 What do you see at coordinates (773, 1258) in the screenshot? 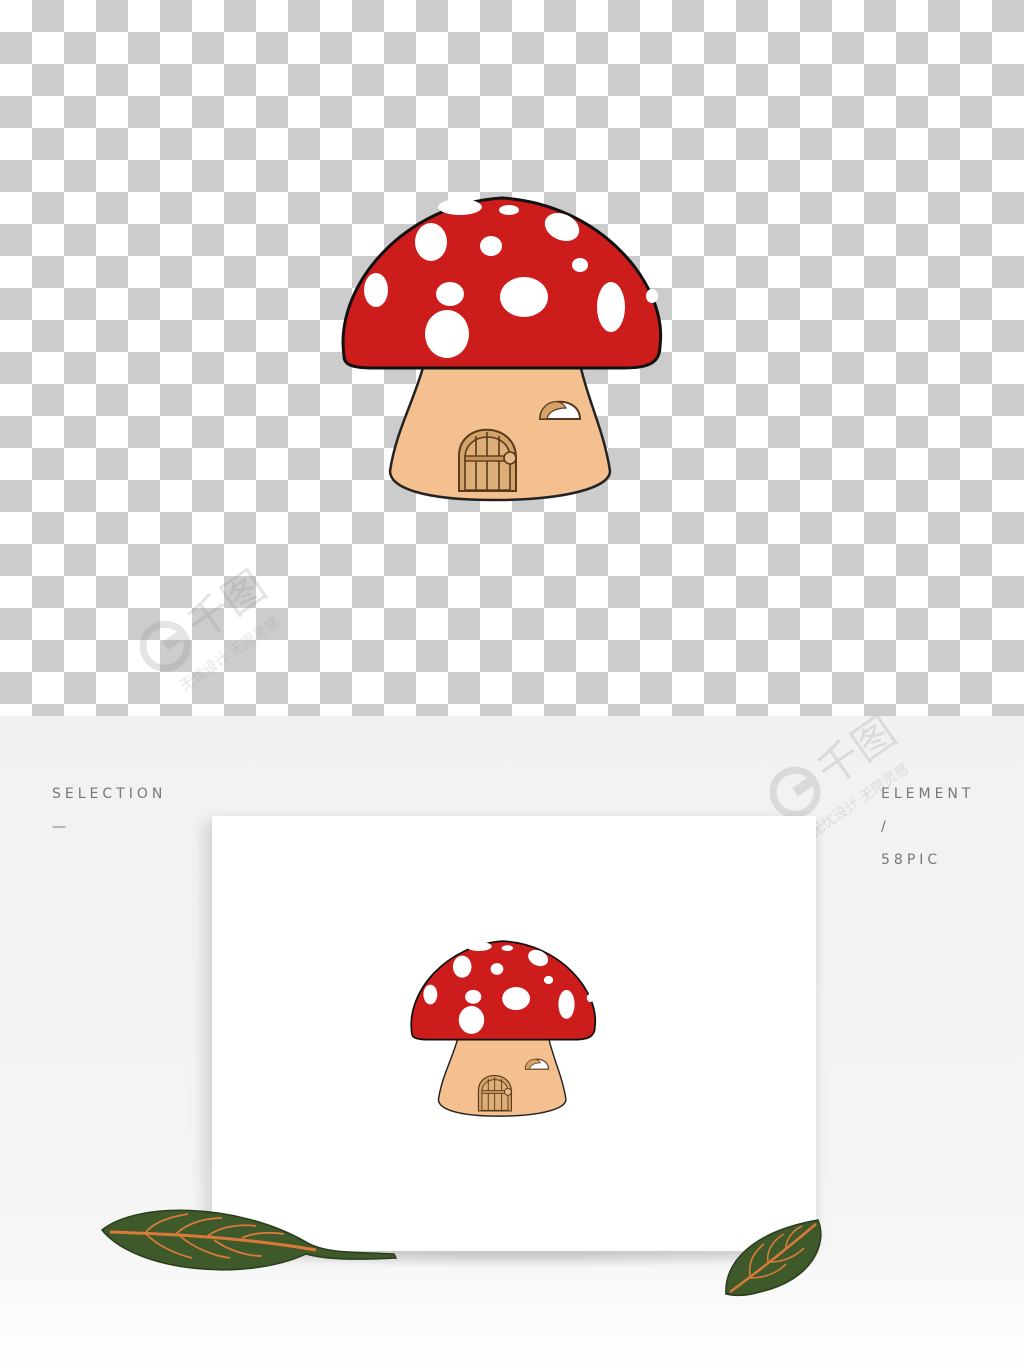
I see `leaf-right-icon` at bounding box center [773, 1258].